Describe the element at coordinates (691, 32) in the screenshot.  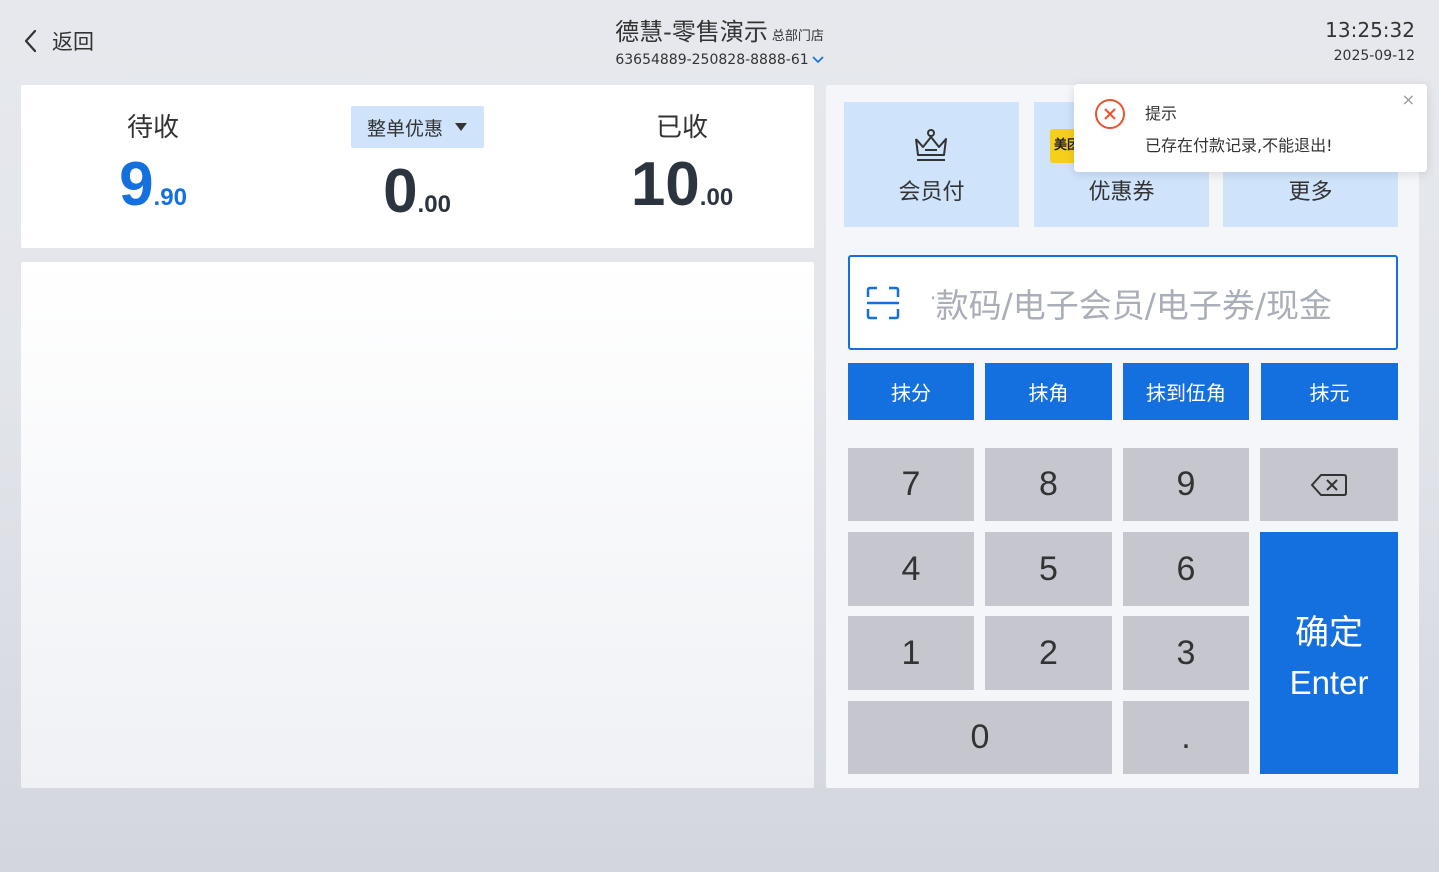
I see `store-title: 德慧-零售演示` at that location.